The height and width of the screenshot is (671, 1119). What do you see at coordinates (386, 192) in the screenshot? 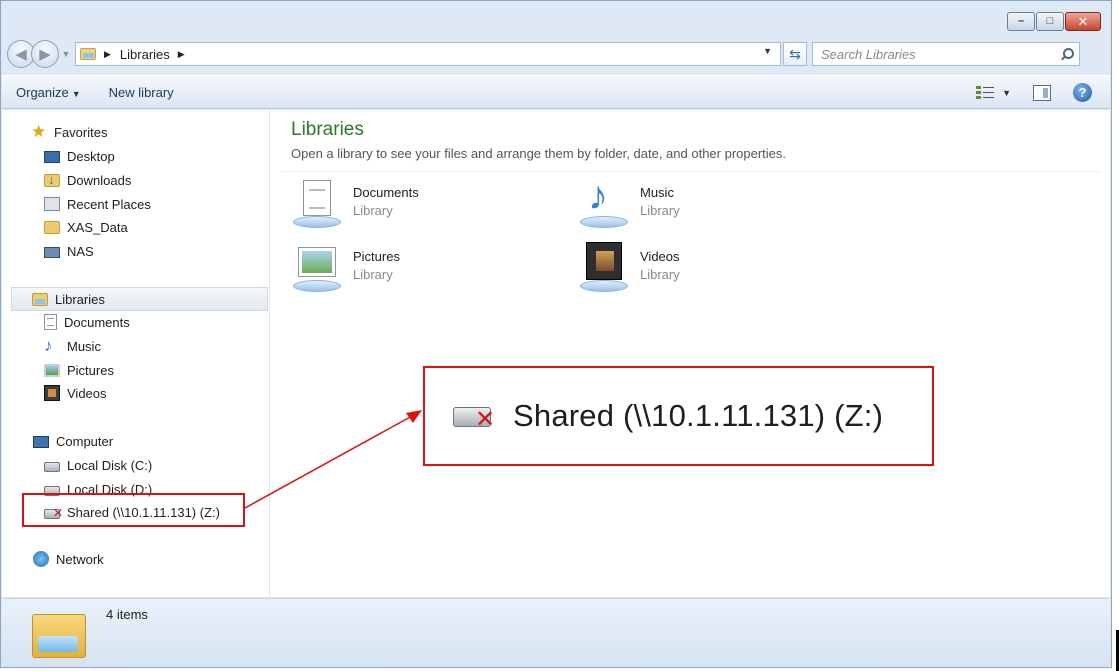
I see `library-name: Documents` at bounding box center [386, 192].